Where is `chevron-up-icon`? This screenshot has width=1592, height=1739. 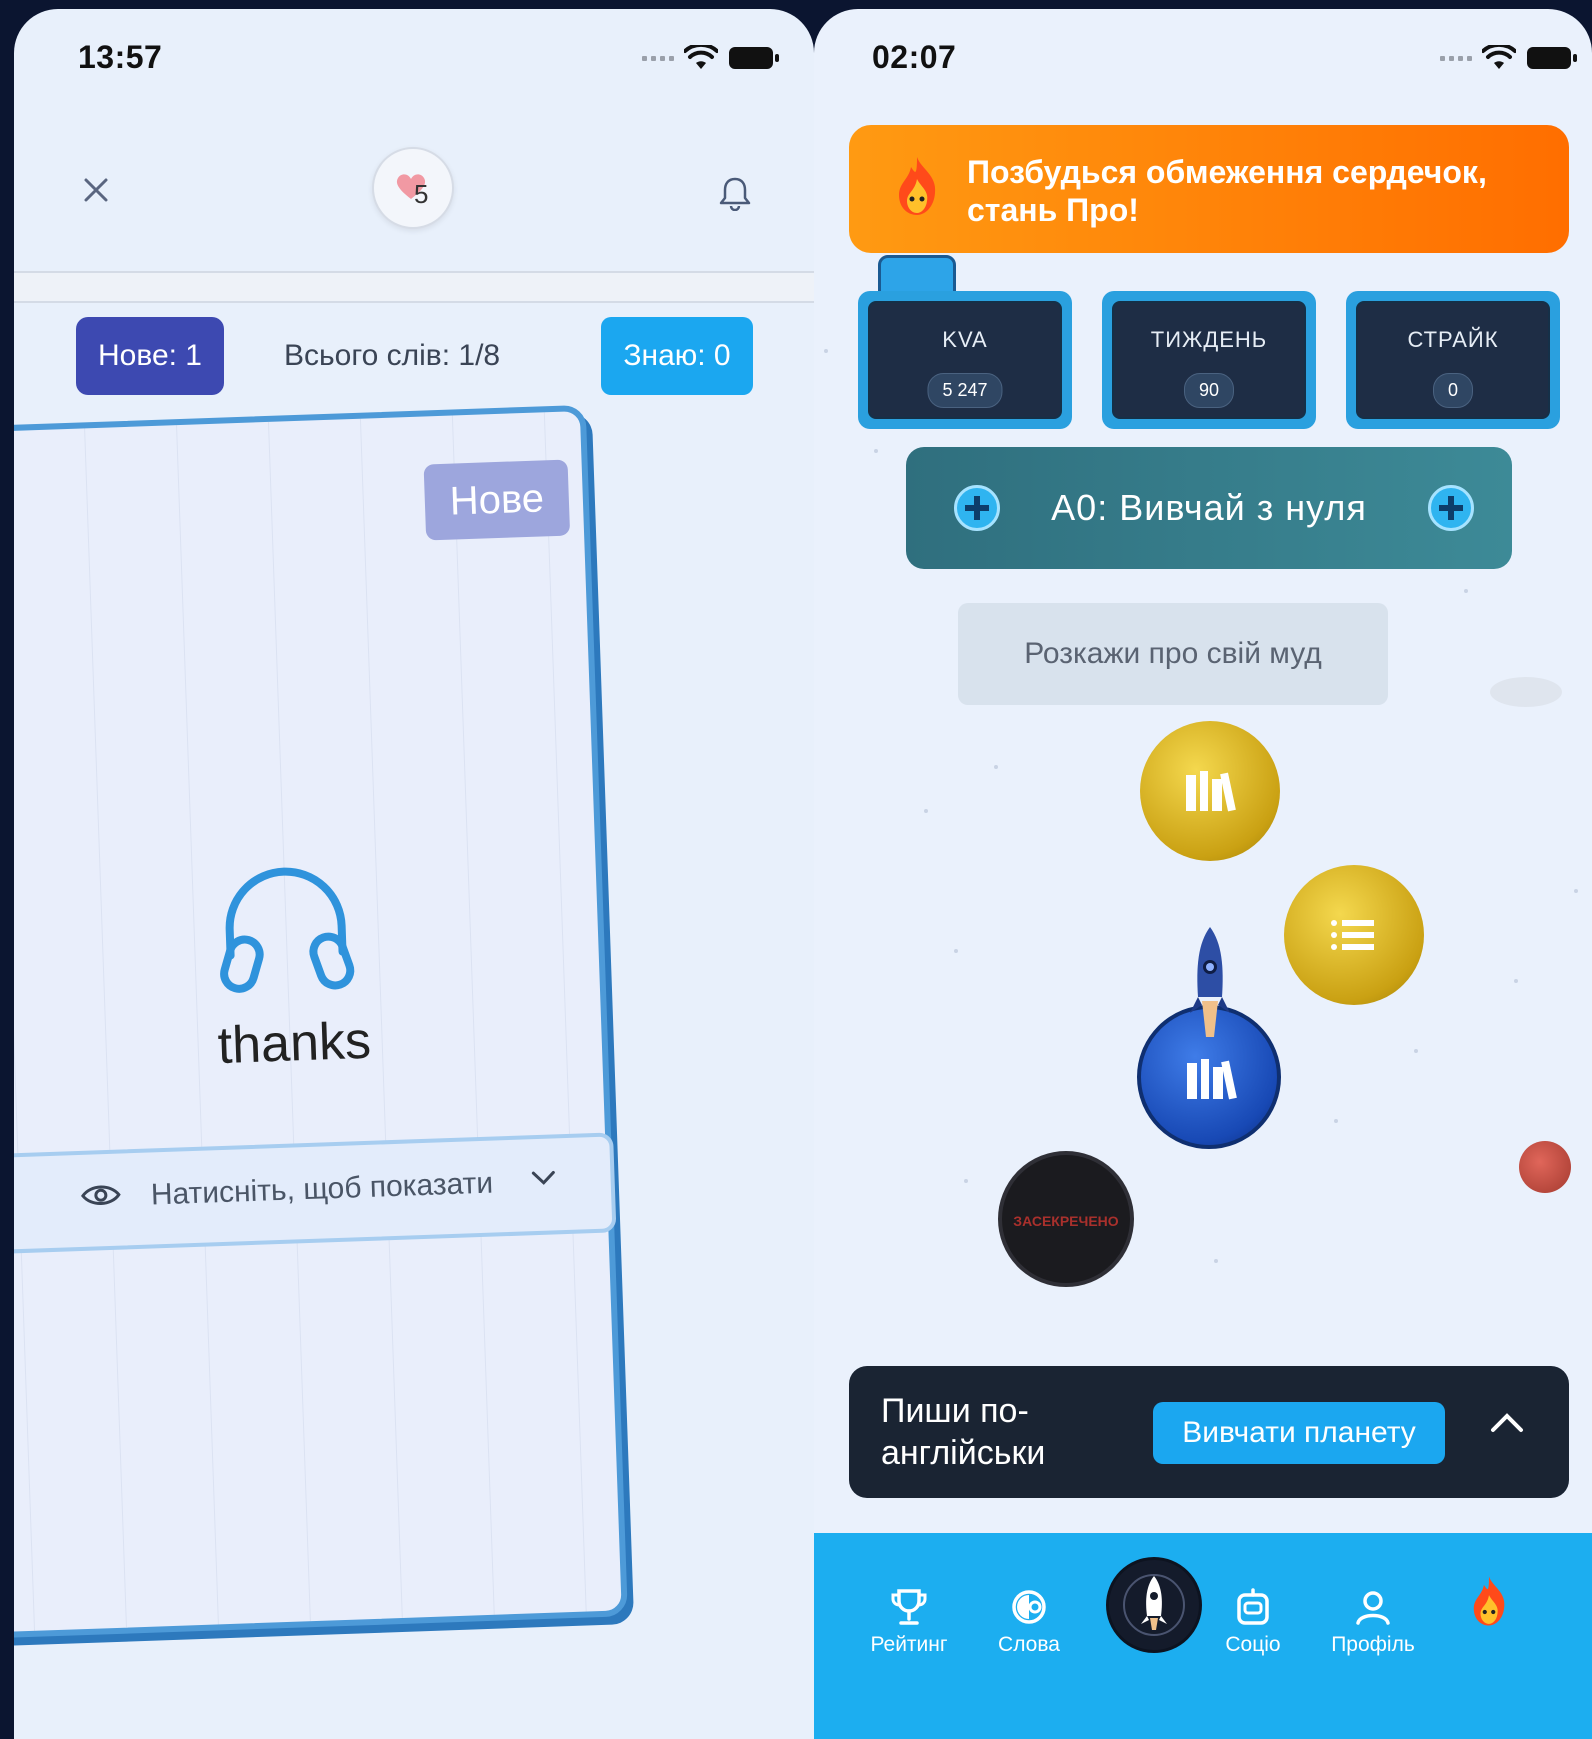
chevron-up-icon is located at coordinates (1507, 1422).